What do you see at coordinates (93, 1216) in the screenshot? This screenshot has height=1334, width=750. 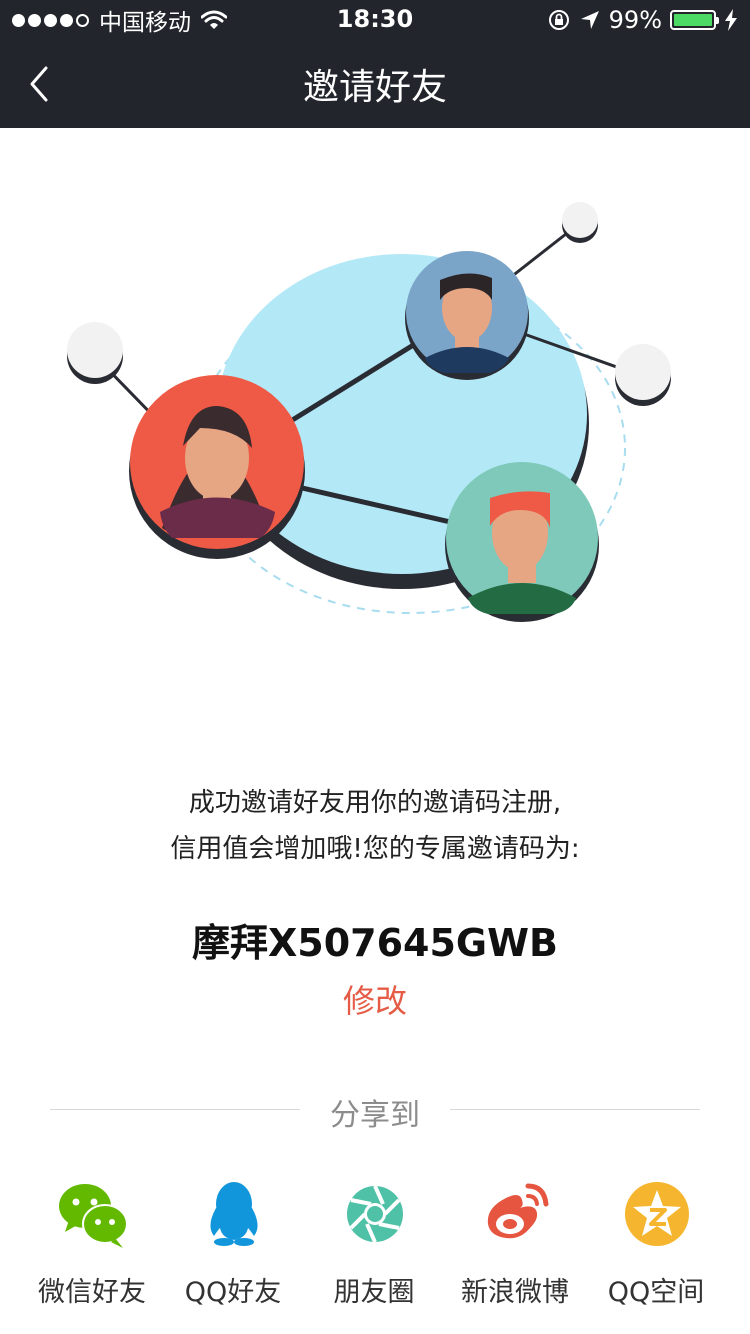 I see `wechat-icon` at bounding box center [93, 1216].